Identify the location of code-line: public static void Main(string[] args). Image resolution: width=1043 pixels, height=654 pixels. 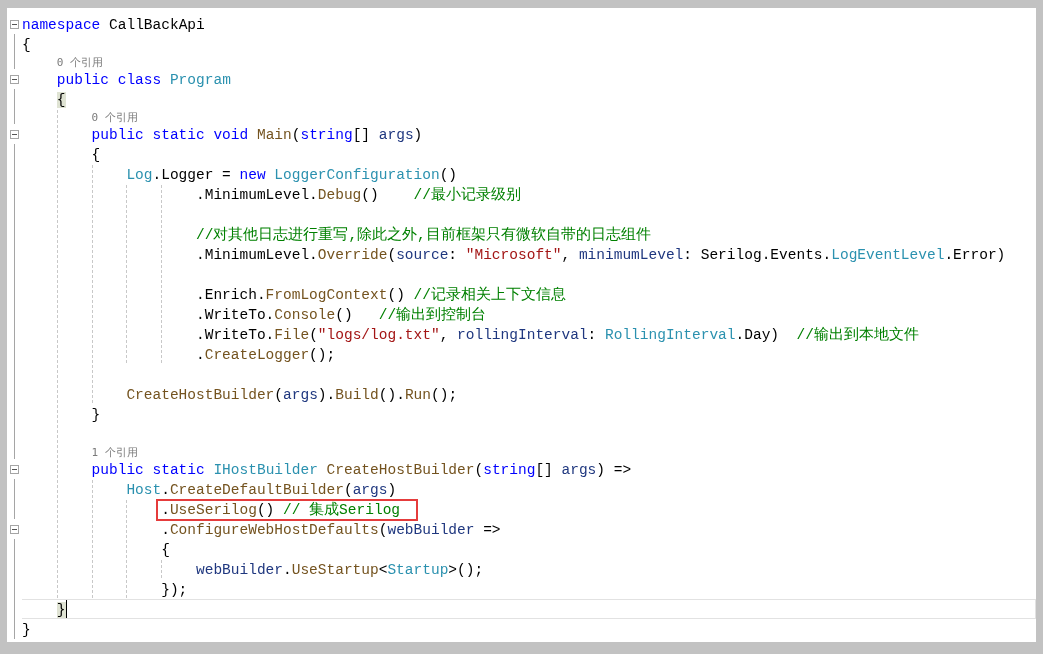
(257, 134).